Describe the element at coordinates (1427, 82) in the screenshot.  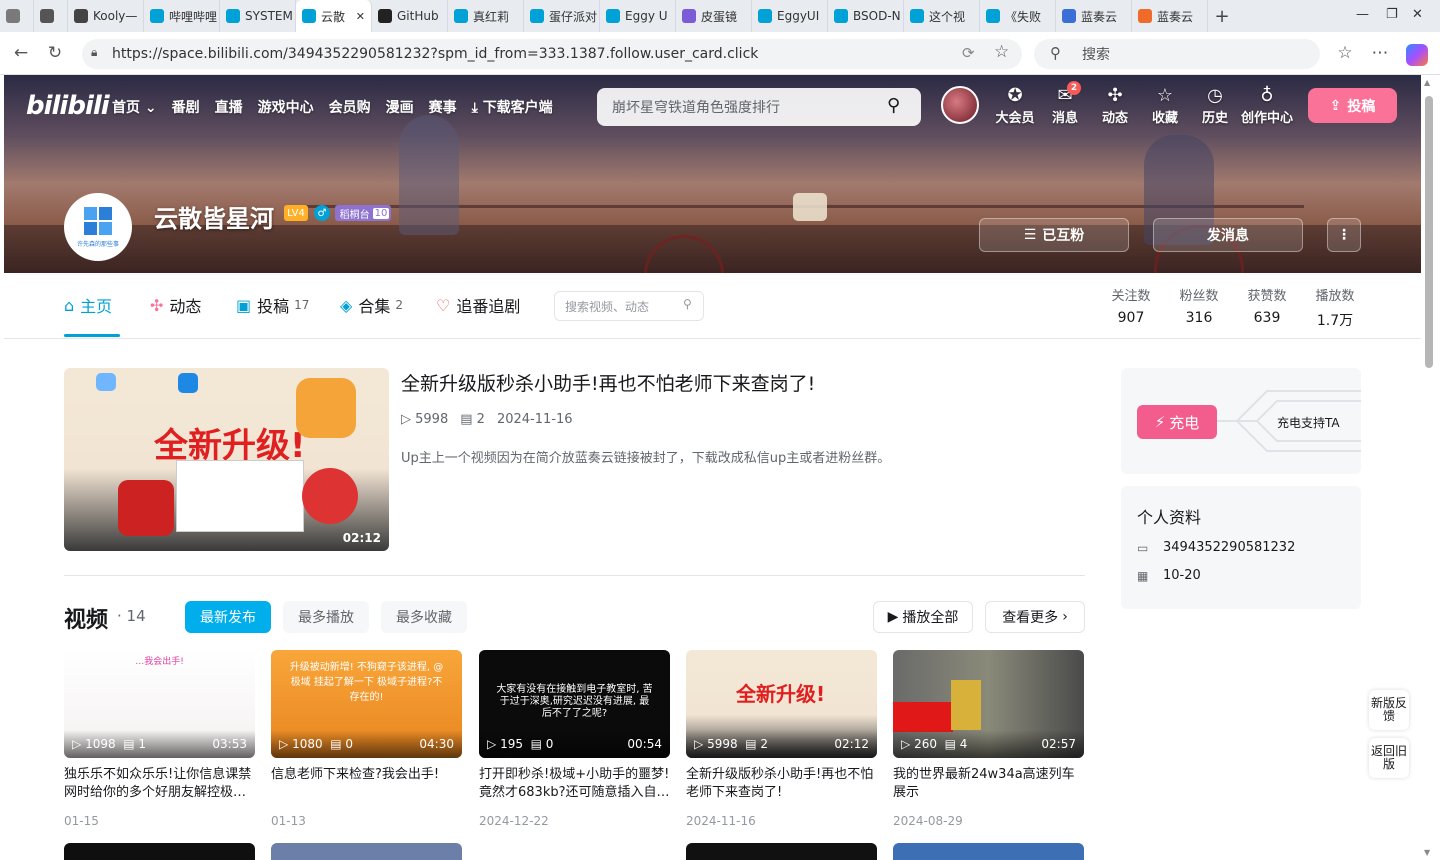
I see `scroll-up-icon: ▲` at that location.